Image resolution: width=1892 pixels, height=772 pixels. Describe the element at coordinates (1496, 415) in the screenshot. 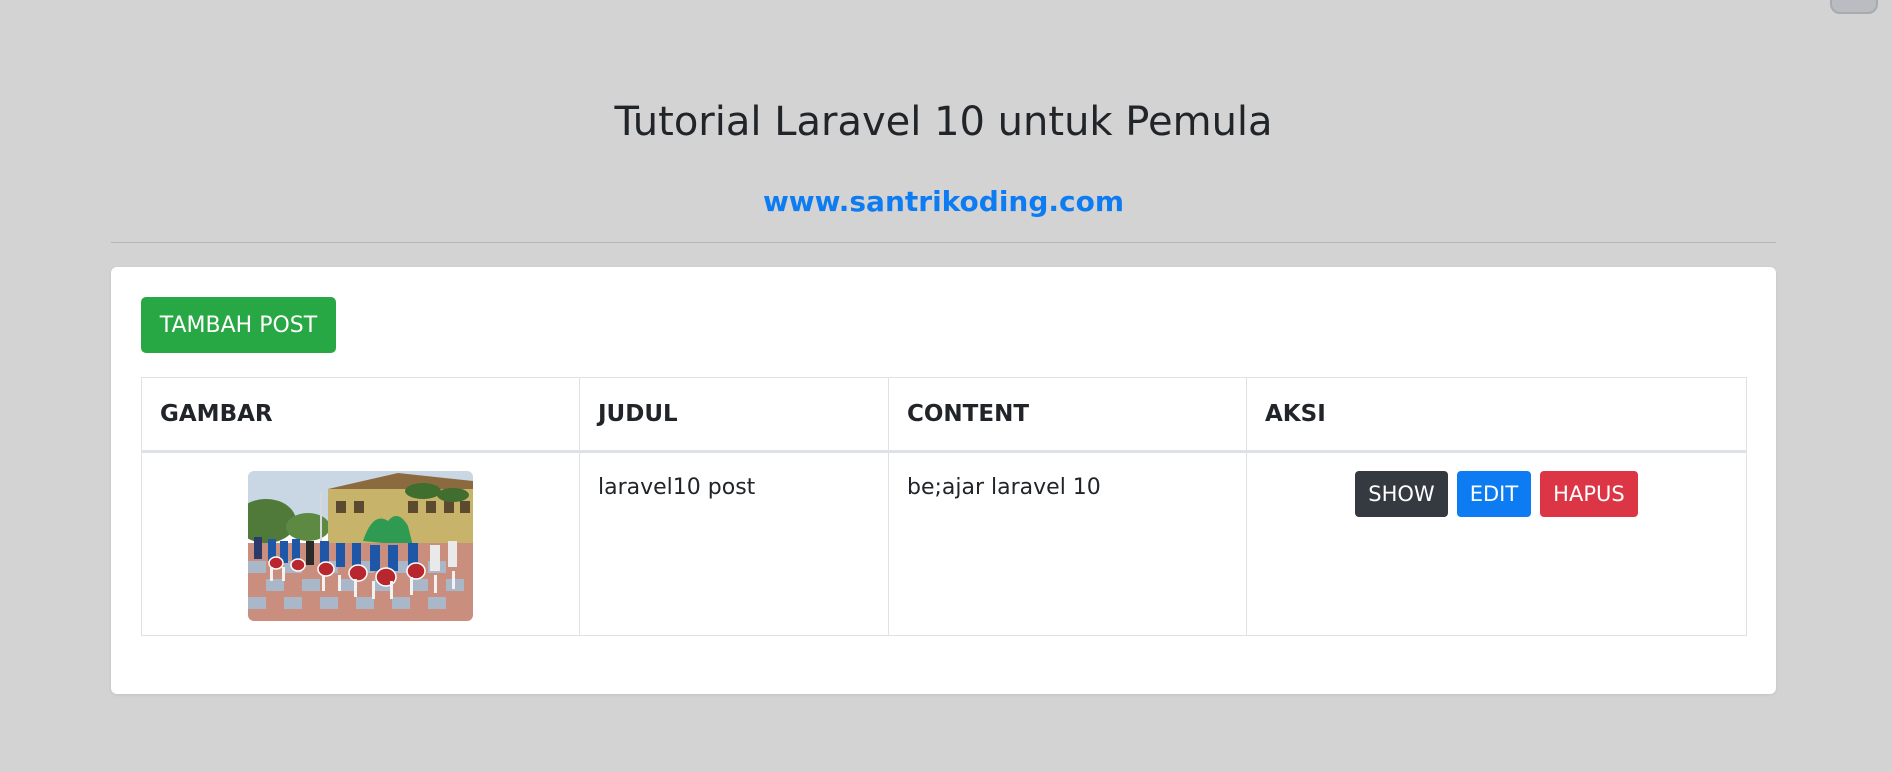

I see `column-header-aksi: AKSI` at that location.